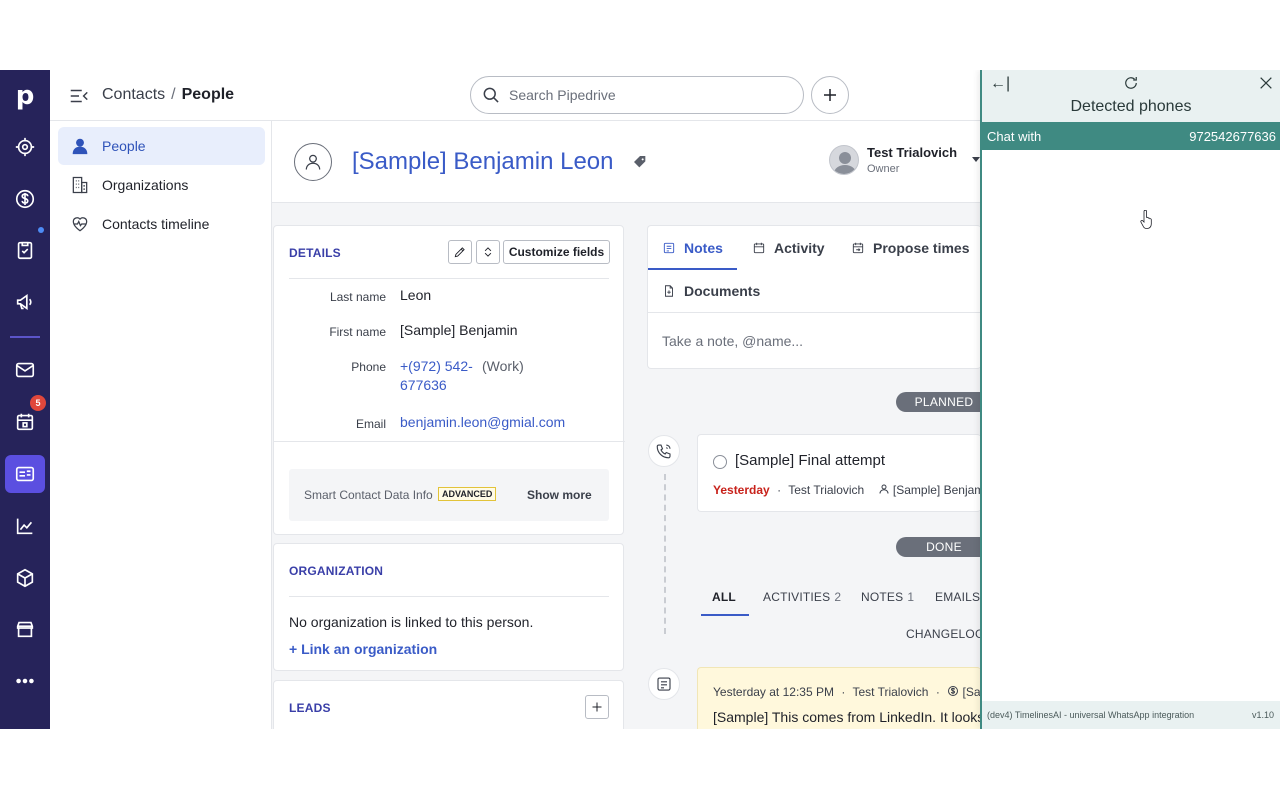 The image size is (1280, 800). What do you see at coordinates (954, 692) in the screenshot?
I see `deal-icon` at bounding box center [954, 692].